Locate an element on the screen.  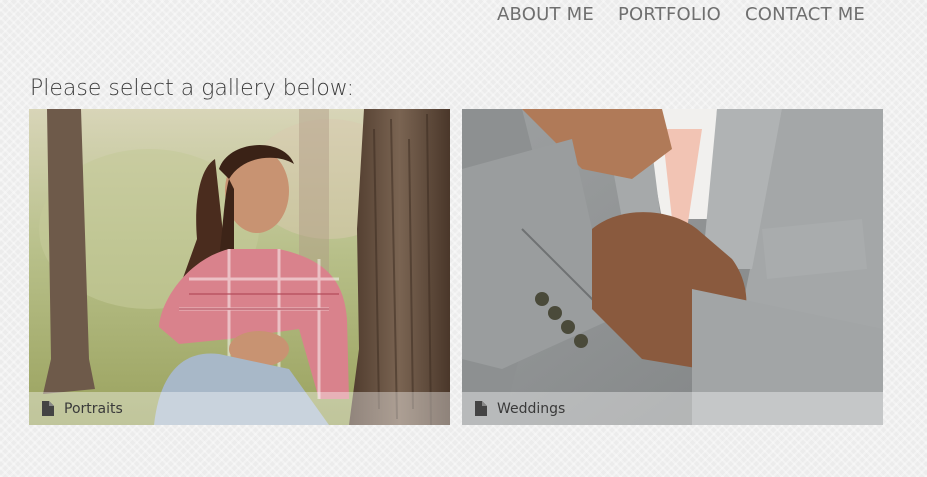
gallery-caption-portraits: Portraits is located at coordinates (239, 408).